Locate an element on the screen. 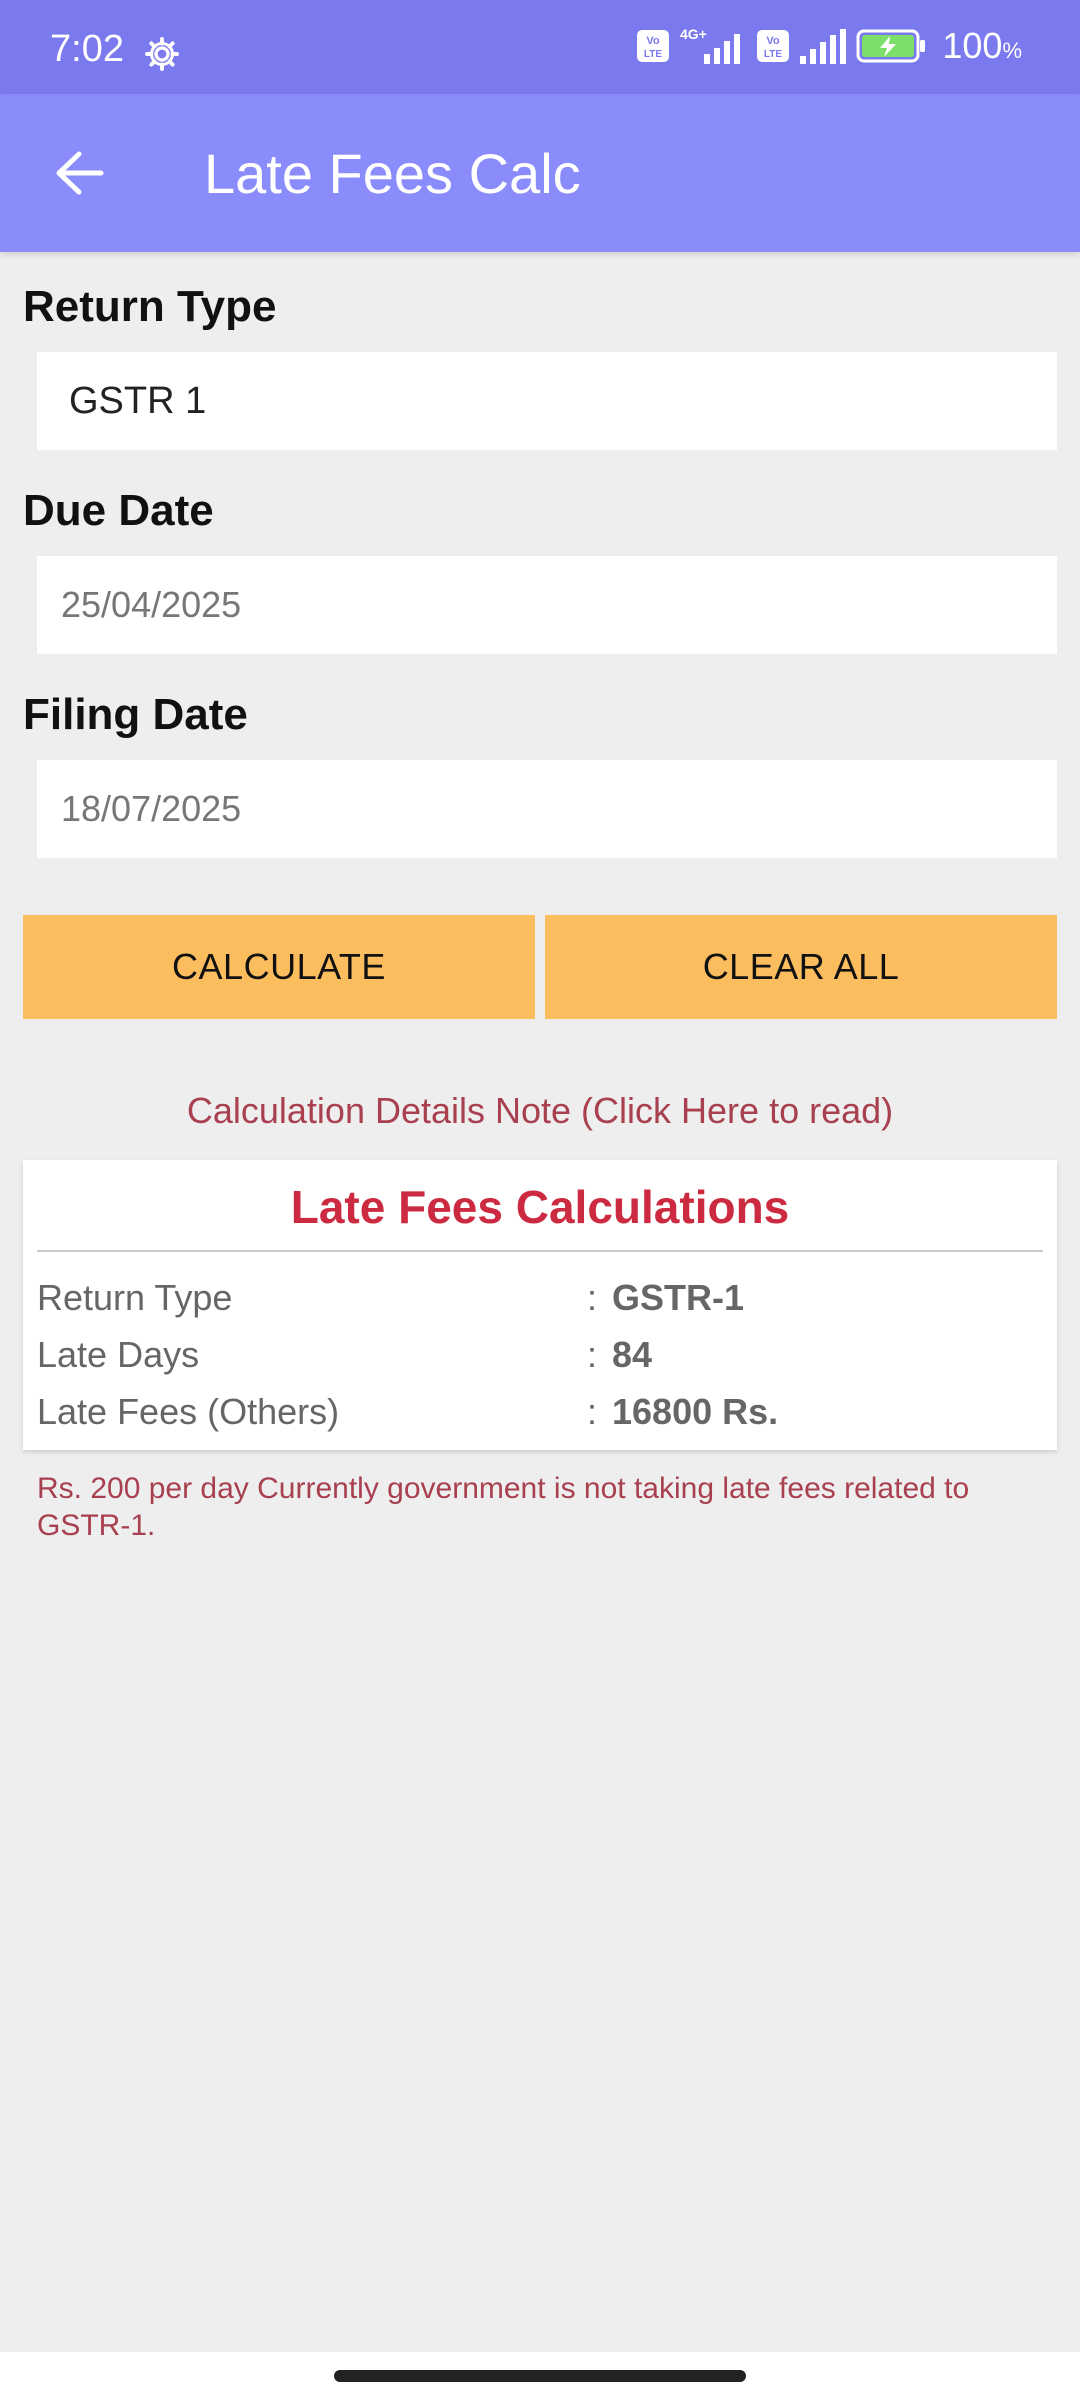 The width and height of the screenshot is (1080, 2400). gesture-nav-bar is located at coordinates (540, 2376).